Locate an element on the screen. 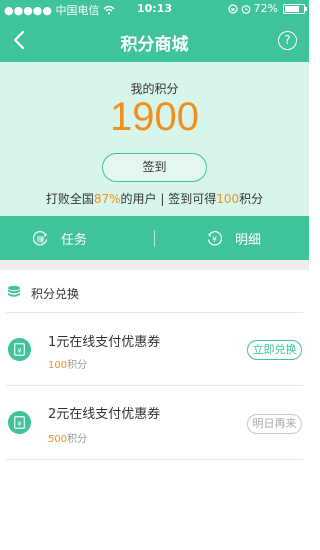 This screenshot has width=320, height=550. help-button: ? is located at coordinates (287, 40).